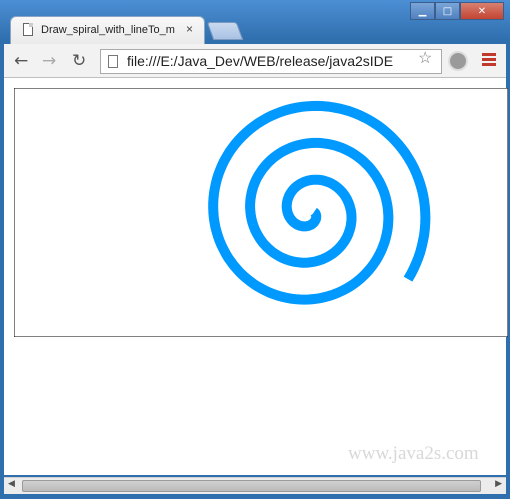 The image size is (510, 499). I want to click on watermark: www.java2s.com, so click(413, 453).